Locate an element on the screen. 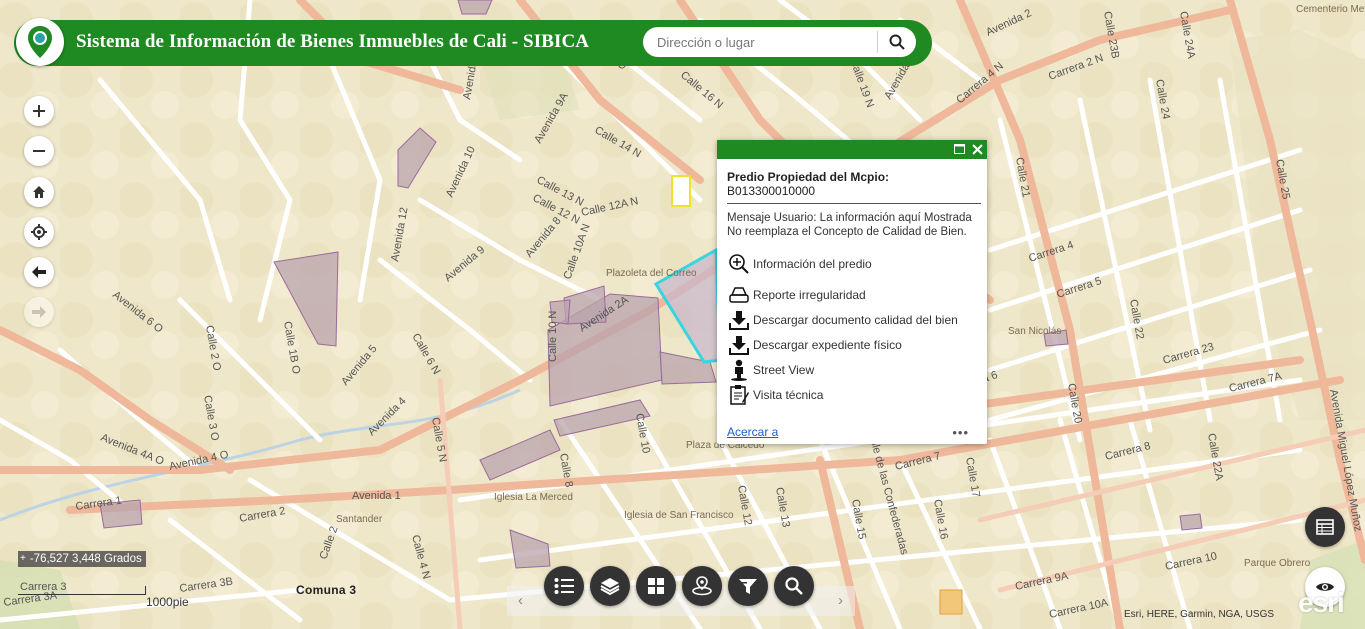  minus-icon is located at coordinates (39, 151).